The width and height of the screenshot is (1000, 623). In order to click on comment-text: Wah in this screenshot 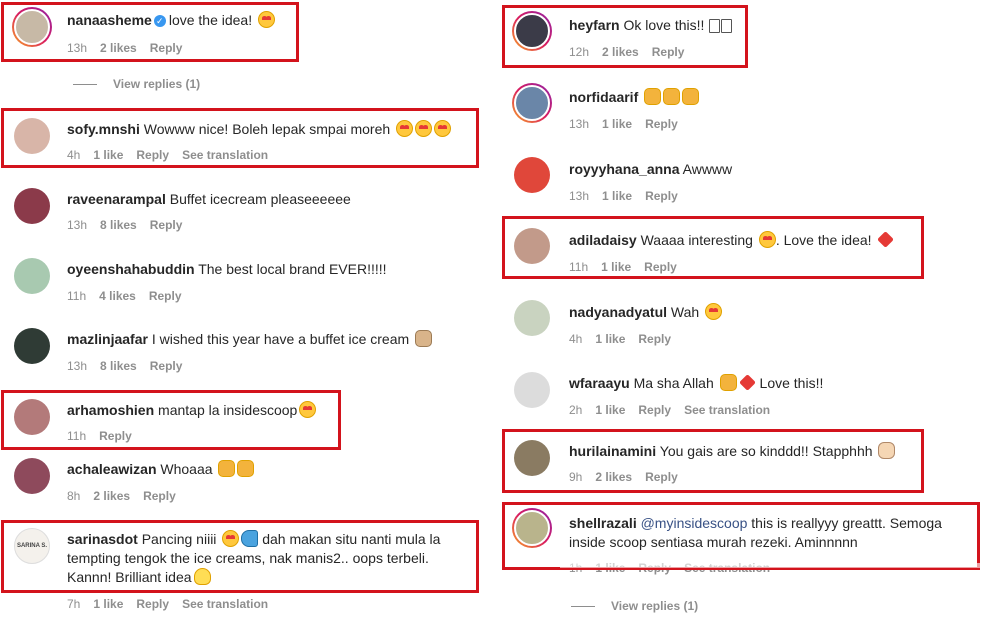, I will do `click(685, 312)`.